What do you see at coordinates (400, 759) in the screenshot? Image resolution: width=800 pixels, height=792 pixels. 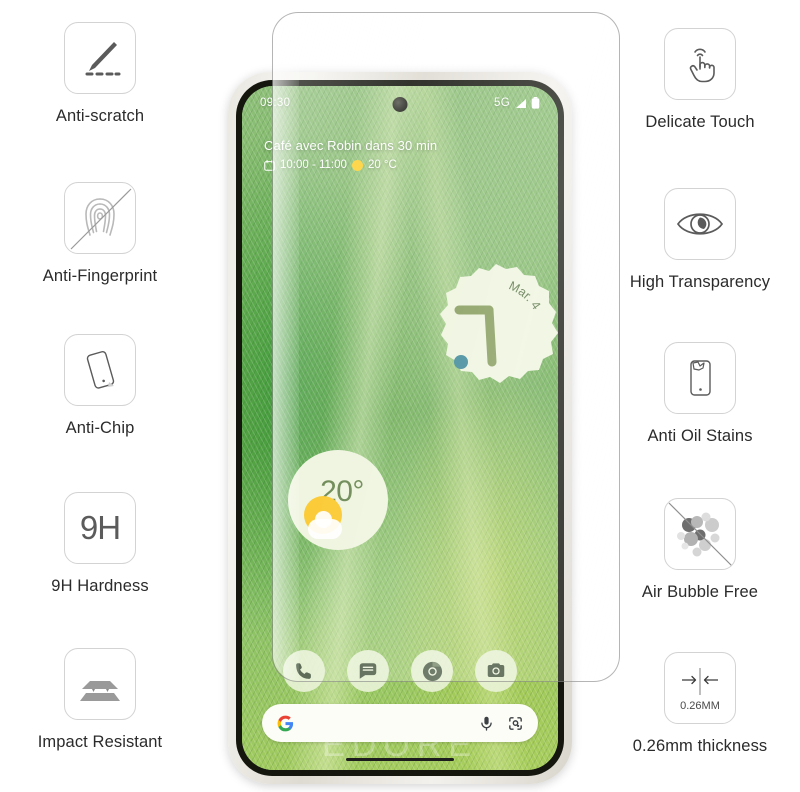 I see `home-gesture-bar` at bounding box center [400, 759].